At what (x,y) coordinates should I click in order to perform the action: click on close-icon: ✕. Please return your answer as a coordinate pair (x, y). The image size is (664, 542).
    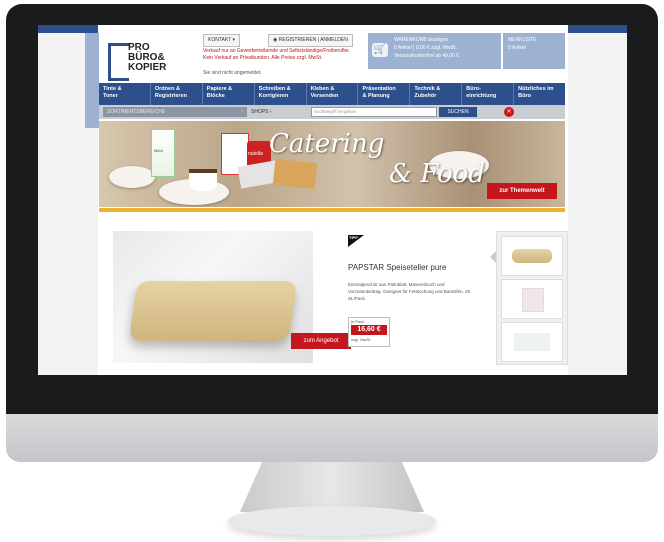
    Looking at the image, I should click on (509, 112).